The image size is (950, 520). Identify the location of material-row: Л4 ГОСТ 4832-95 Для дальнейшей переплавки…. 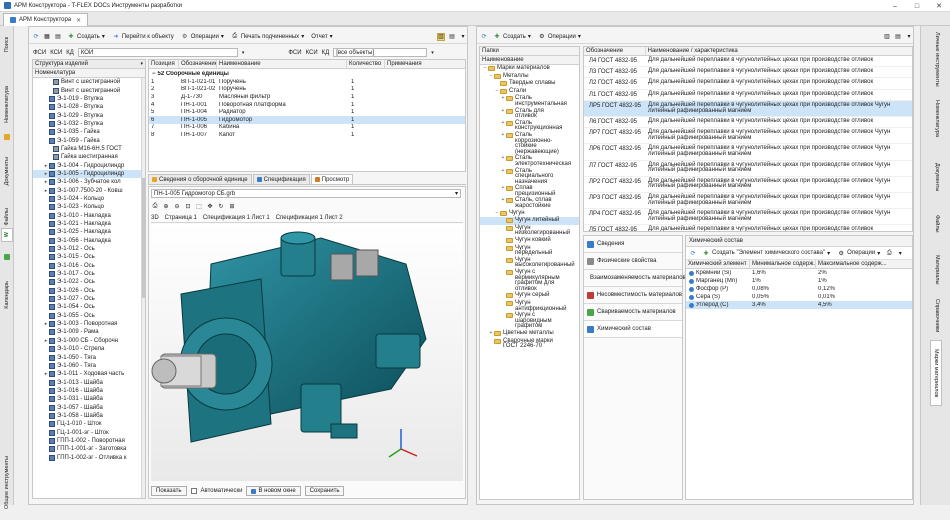
(748, 62).